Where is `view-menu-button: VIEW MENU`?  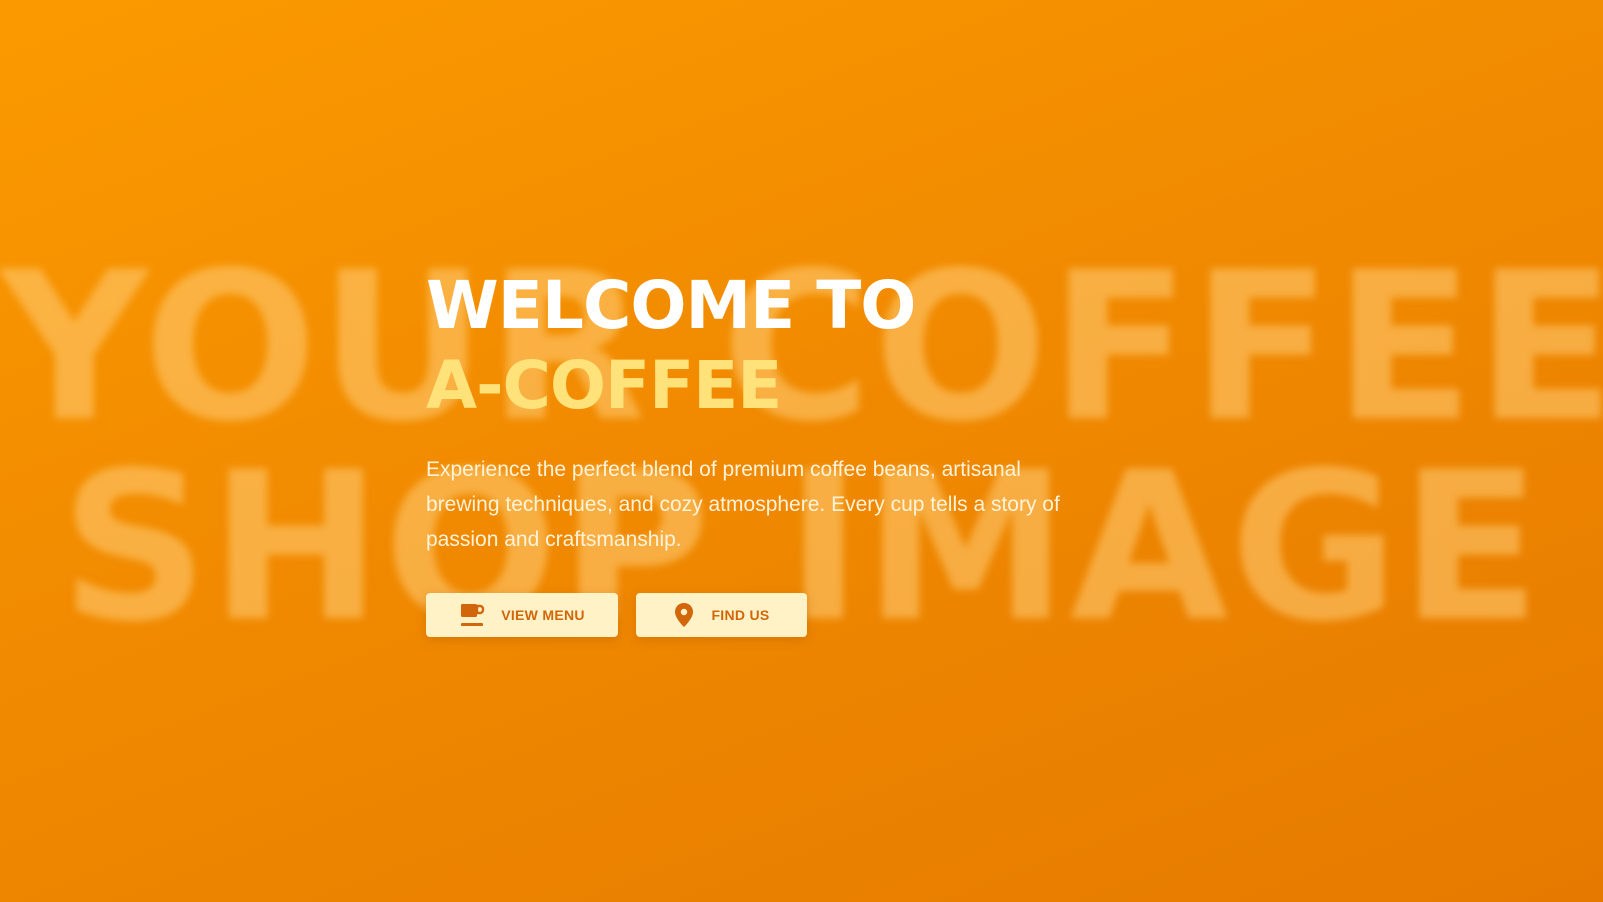 view-menu-button: VIEW MENU is located at coordinates (522, 615).